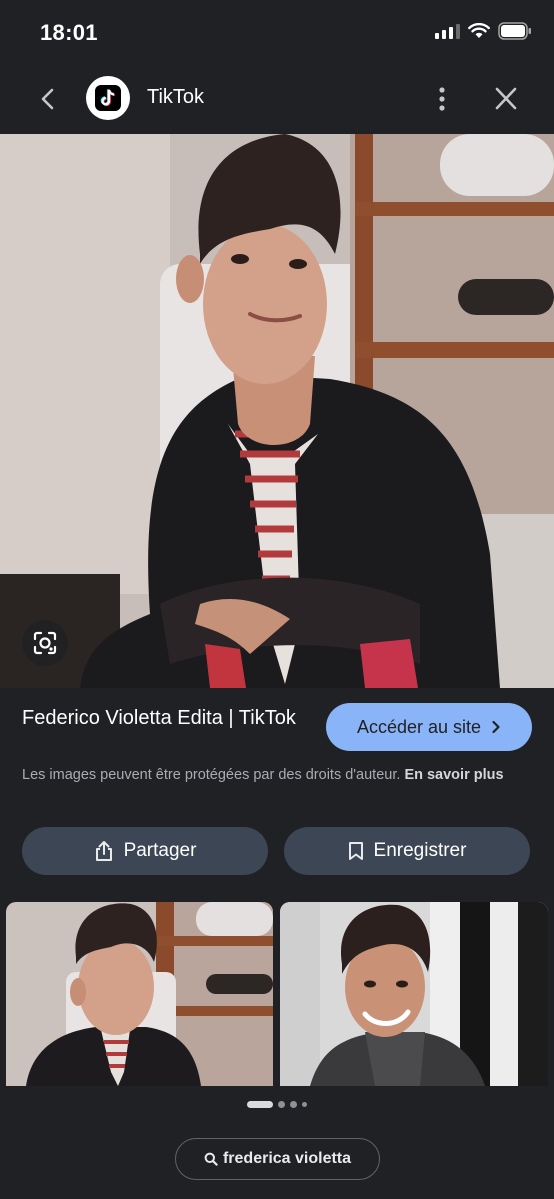  What do you see at coordinates (479, 30) in the screenshot?
I see `wifi-icon` at bounding box center [479, 30].